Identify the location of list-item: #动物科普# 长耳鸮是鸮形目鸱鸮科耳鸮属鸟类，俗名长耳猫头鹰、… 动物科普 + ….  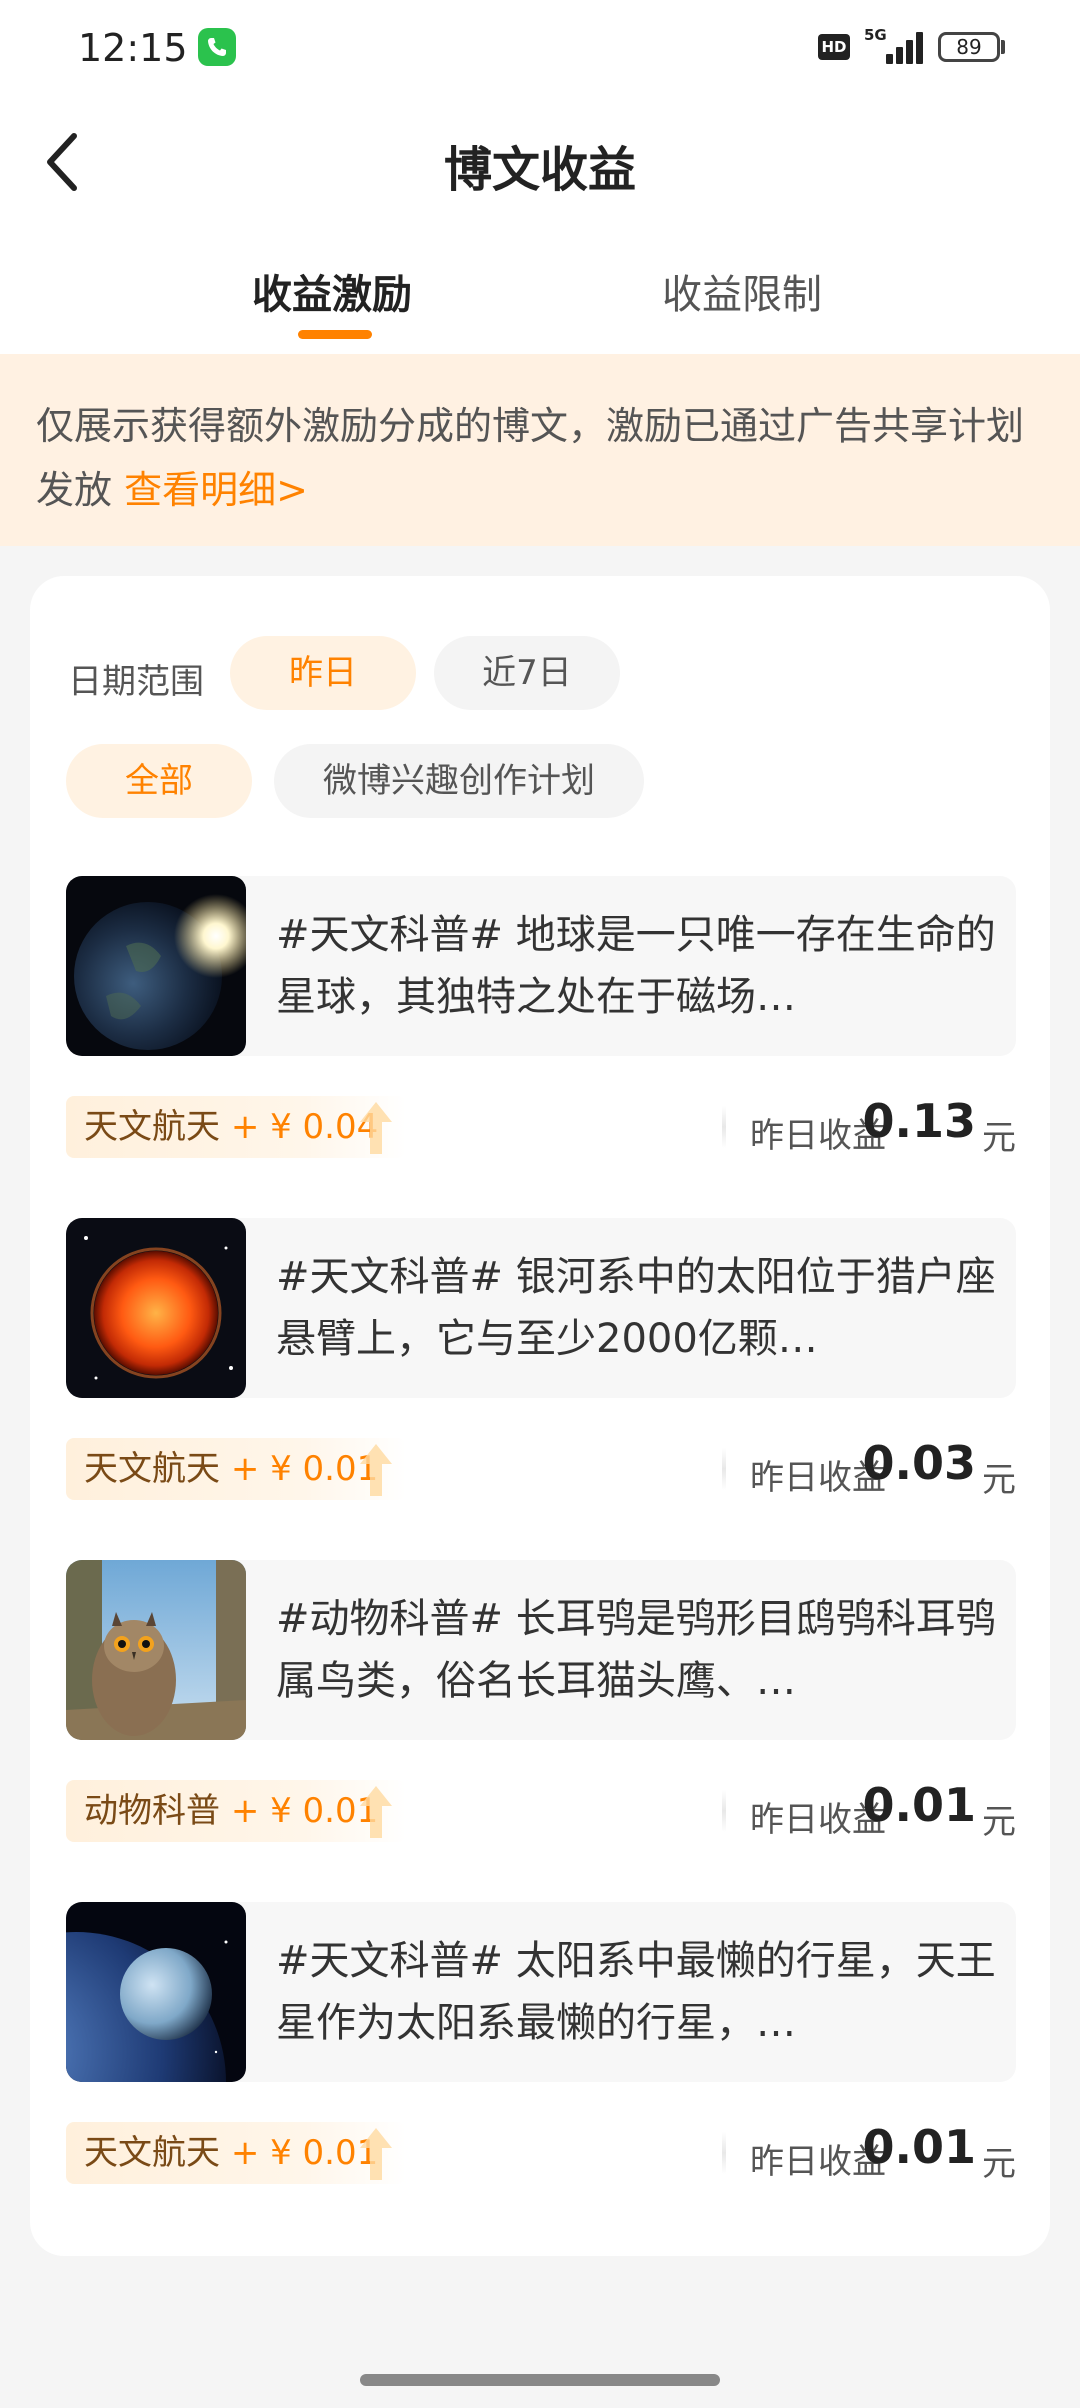
(541, 1725).